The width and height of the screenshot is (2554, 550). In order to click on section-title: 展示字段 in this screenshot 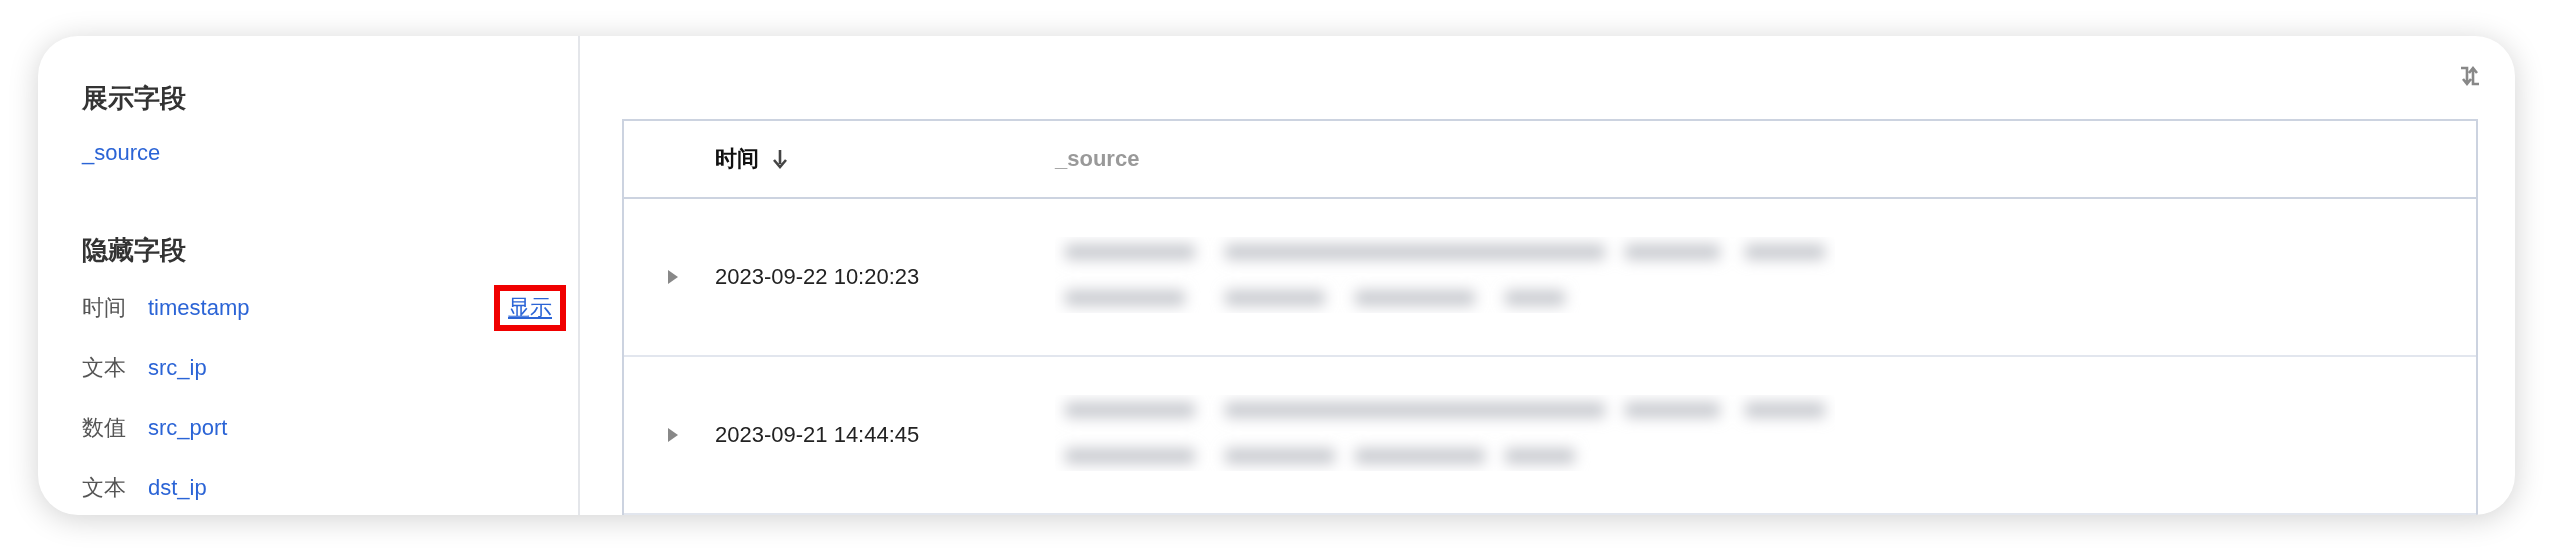, I will do `click(134, 98)`.